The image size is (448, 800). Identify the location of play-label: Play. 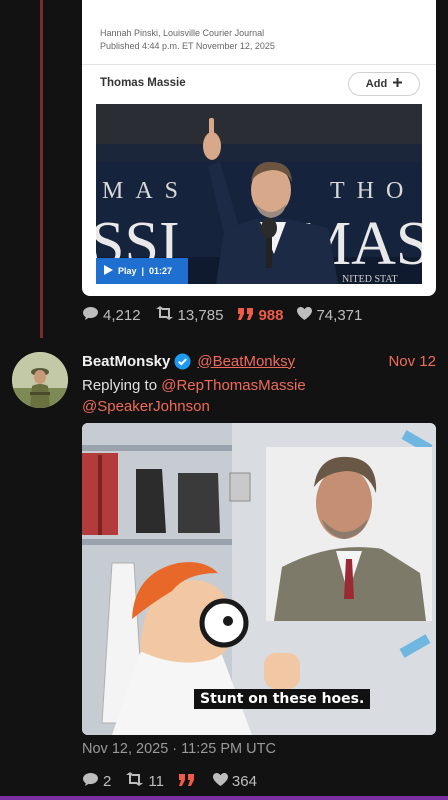
(127, 271).